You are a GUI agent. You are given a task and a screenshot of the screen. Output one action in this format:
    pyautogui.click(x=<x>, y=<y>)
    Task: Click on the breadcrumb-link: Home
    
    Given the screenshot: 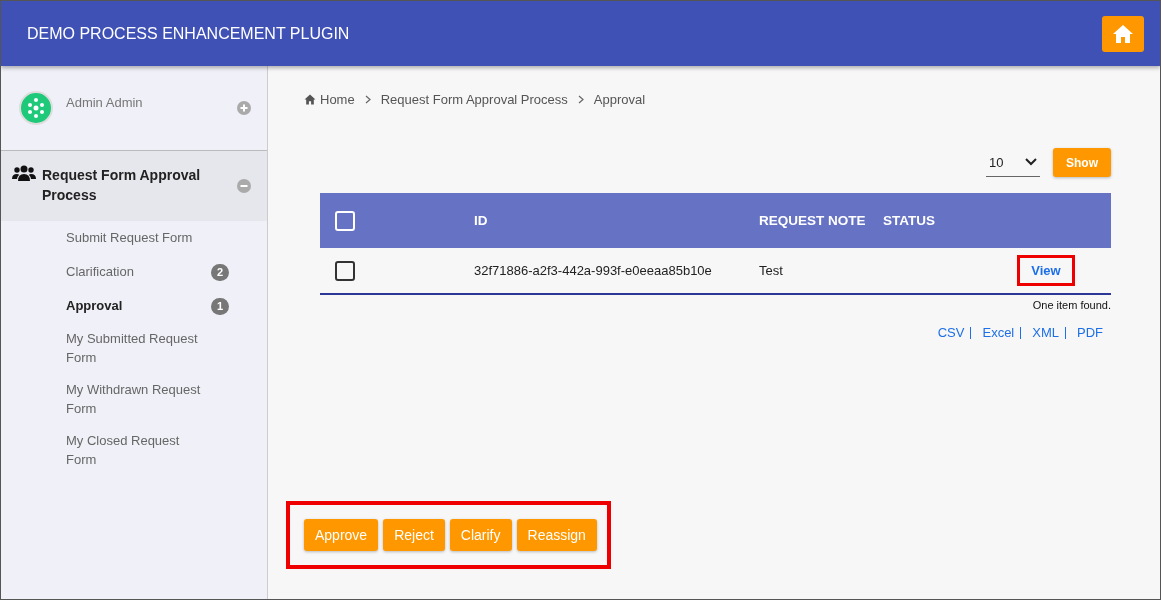 What is the action you would take?
    pyautogui.click(x=337, y=99)
    